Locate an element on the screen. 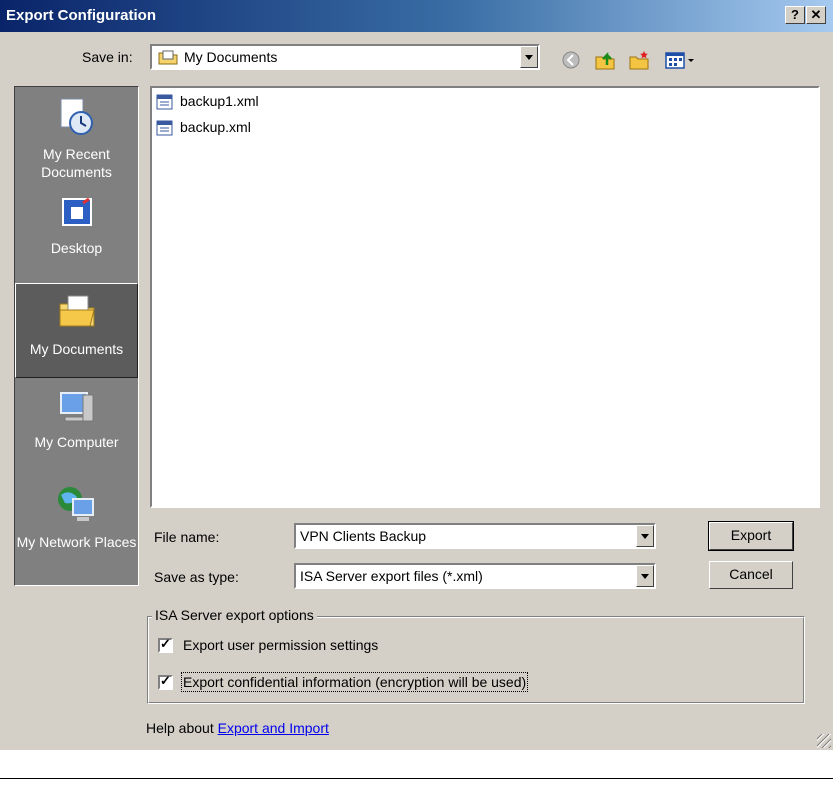 The width and height of the screenshot is (833, 786). place-label: My Computer is located at coordinates (76, 442).